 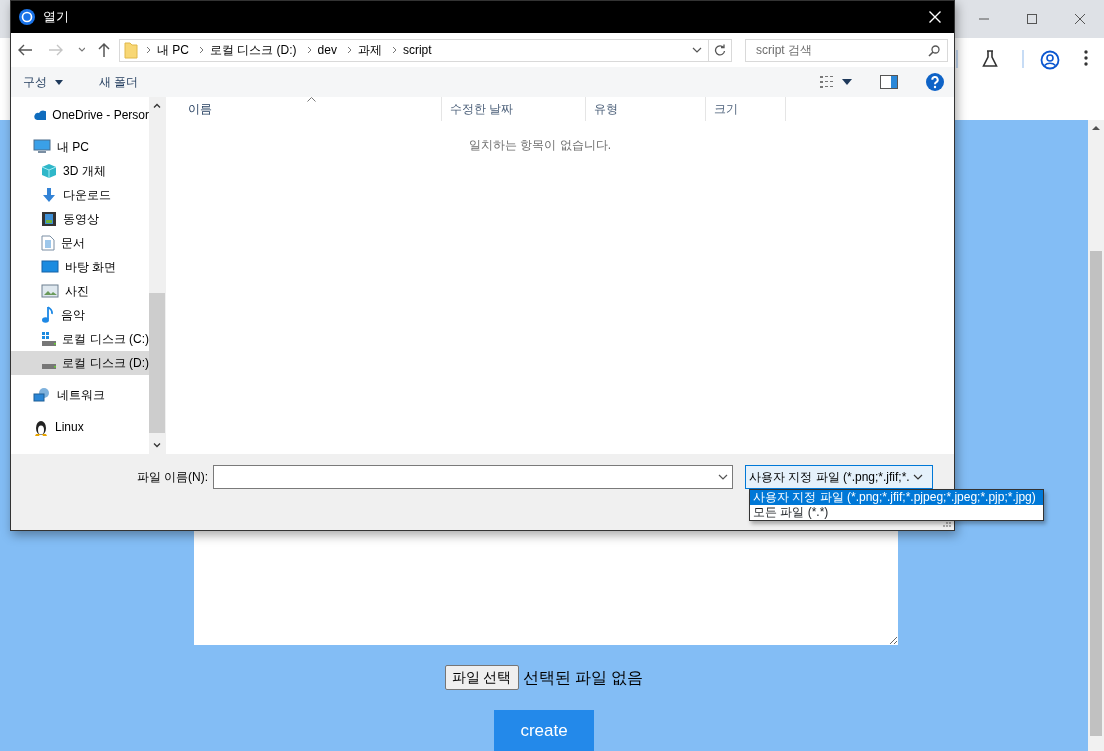 I want to click on nav-item: 다운로드, so click(x=80, y=195).